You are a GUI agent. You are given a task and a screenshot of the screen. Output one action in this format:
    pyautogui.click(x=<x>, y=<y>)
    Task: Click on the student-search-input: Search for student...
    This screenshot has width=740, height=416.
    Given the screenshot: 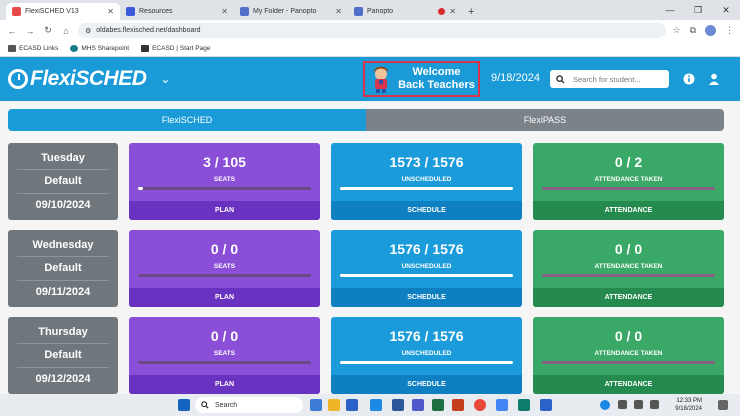 What is the action you would take?
    pyautogui.click(x=609, y=79)
    